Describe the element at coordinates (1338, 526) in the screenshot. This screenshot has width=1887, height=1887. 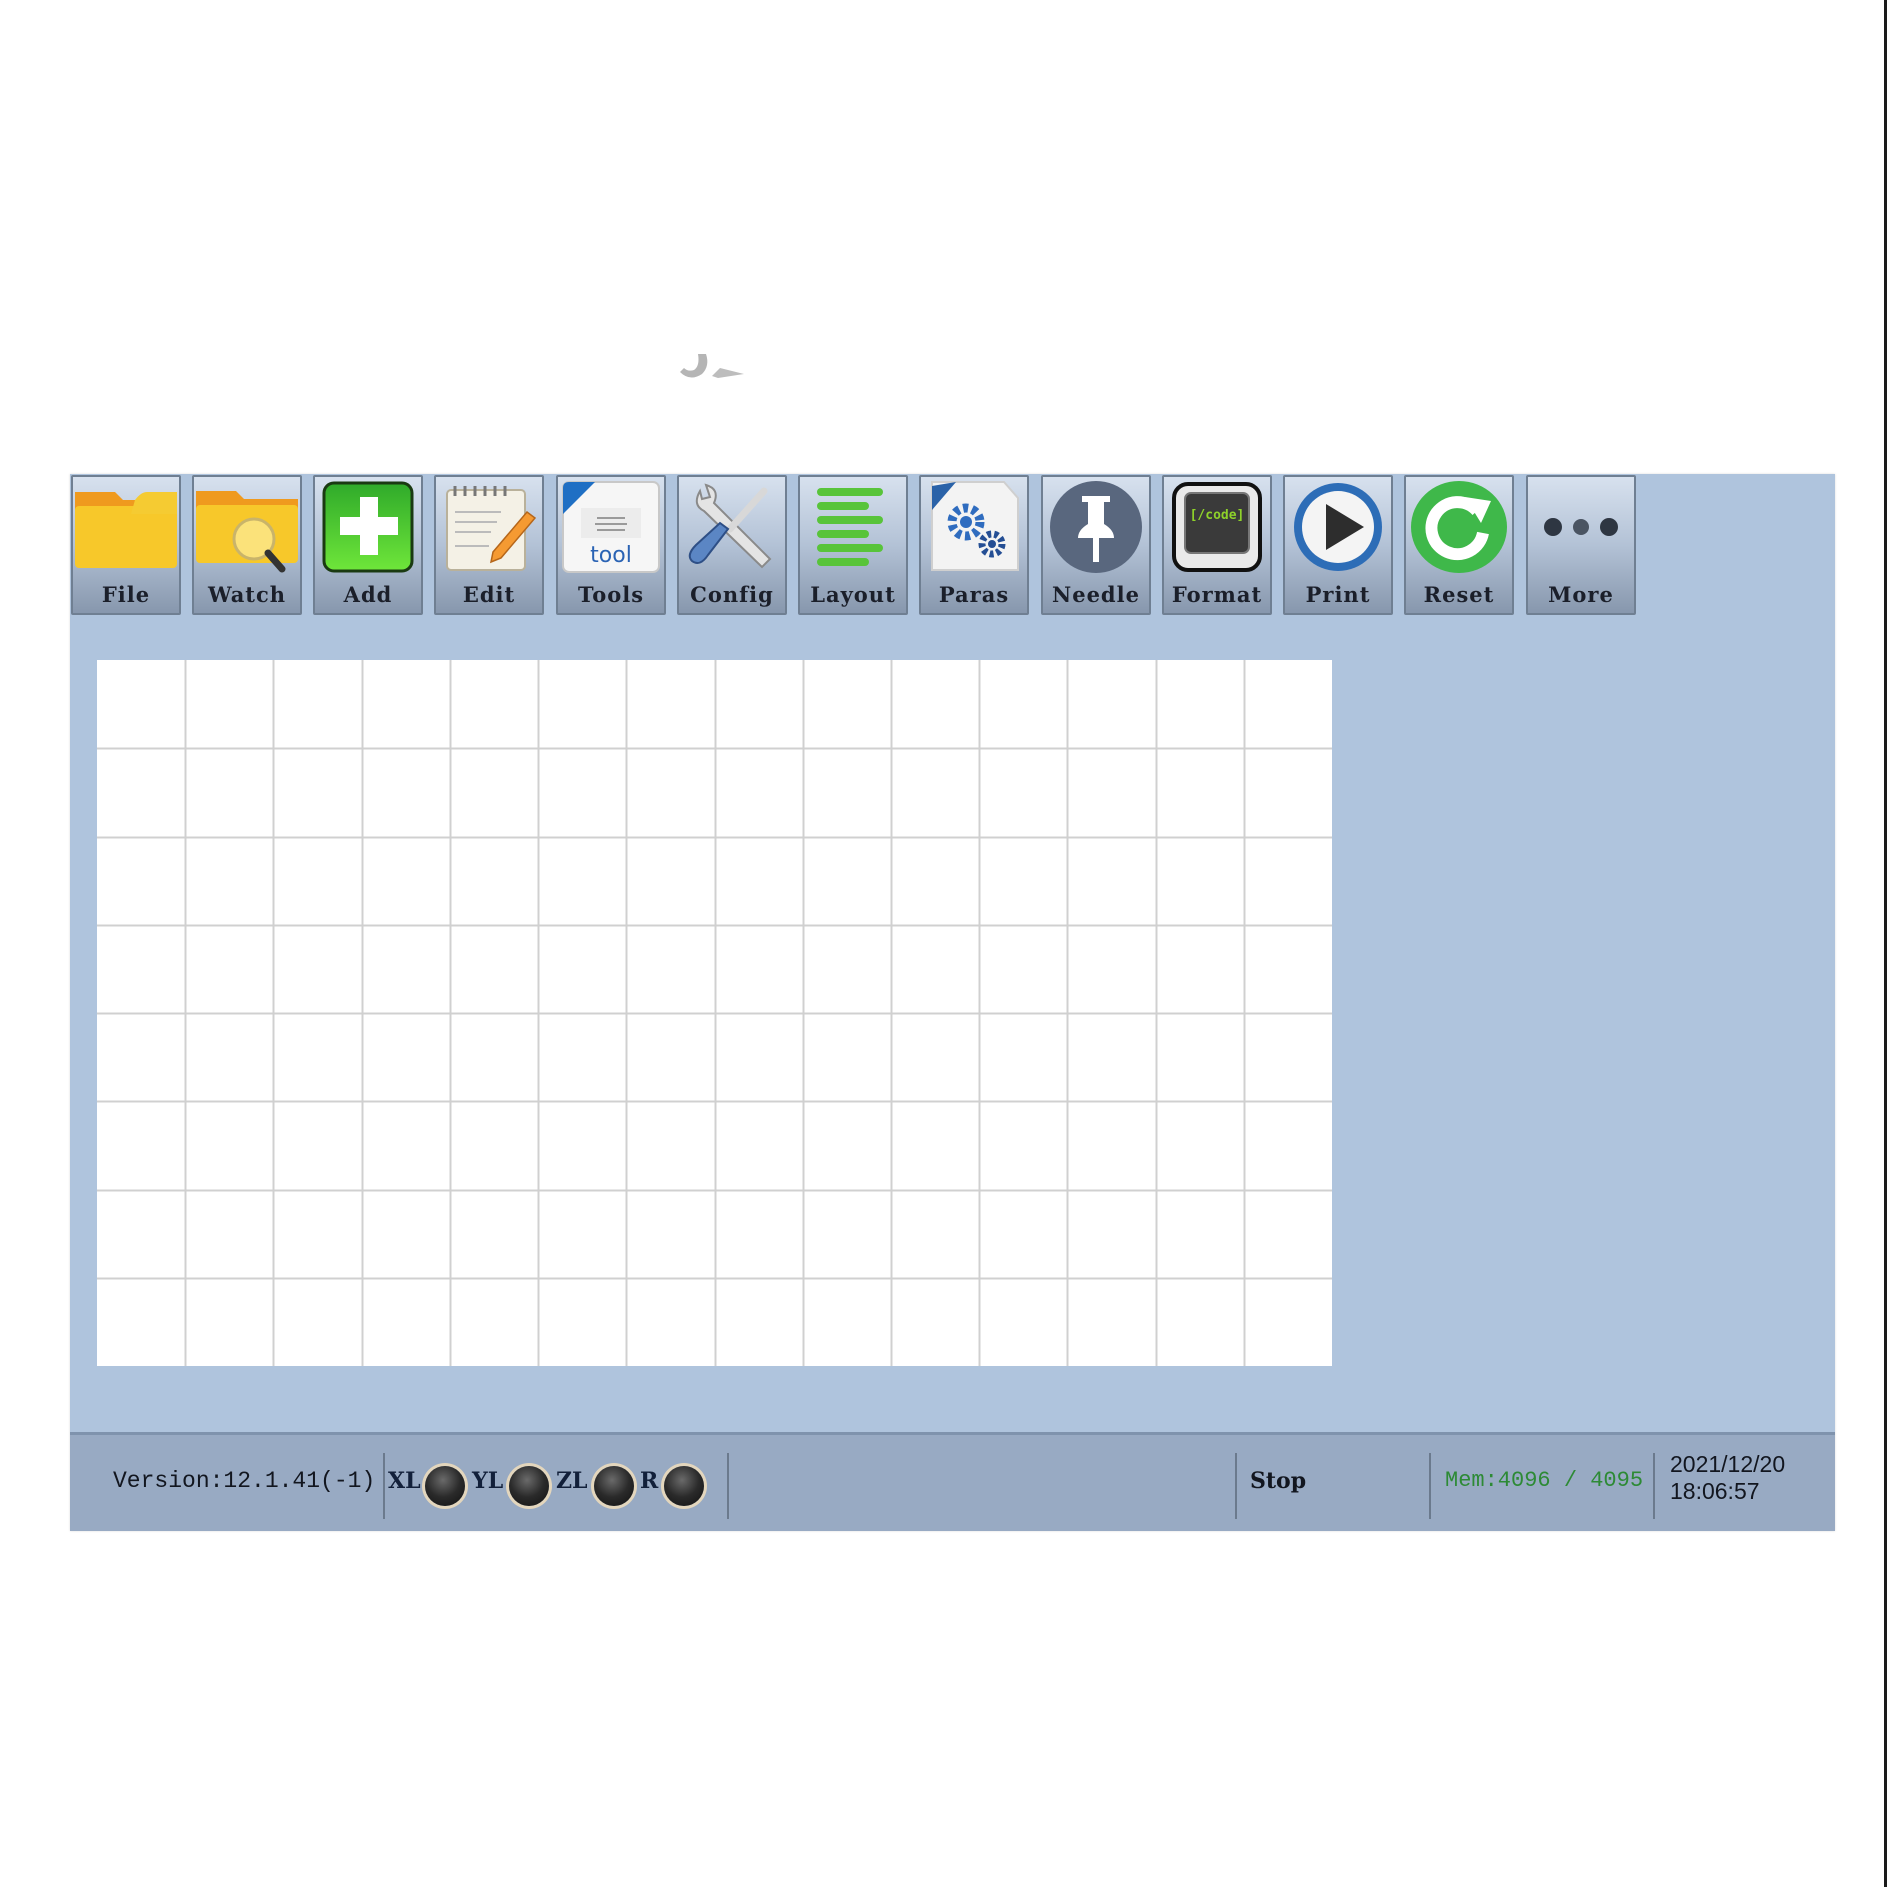
I see `play-icon` at that location.